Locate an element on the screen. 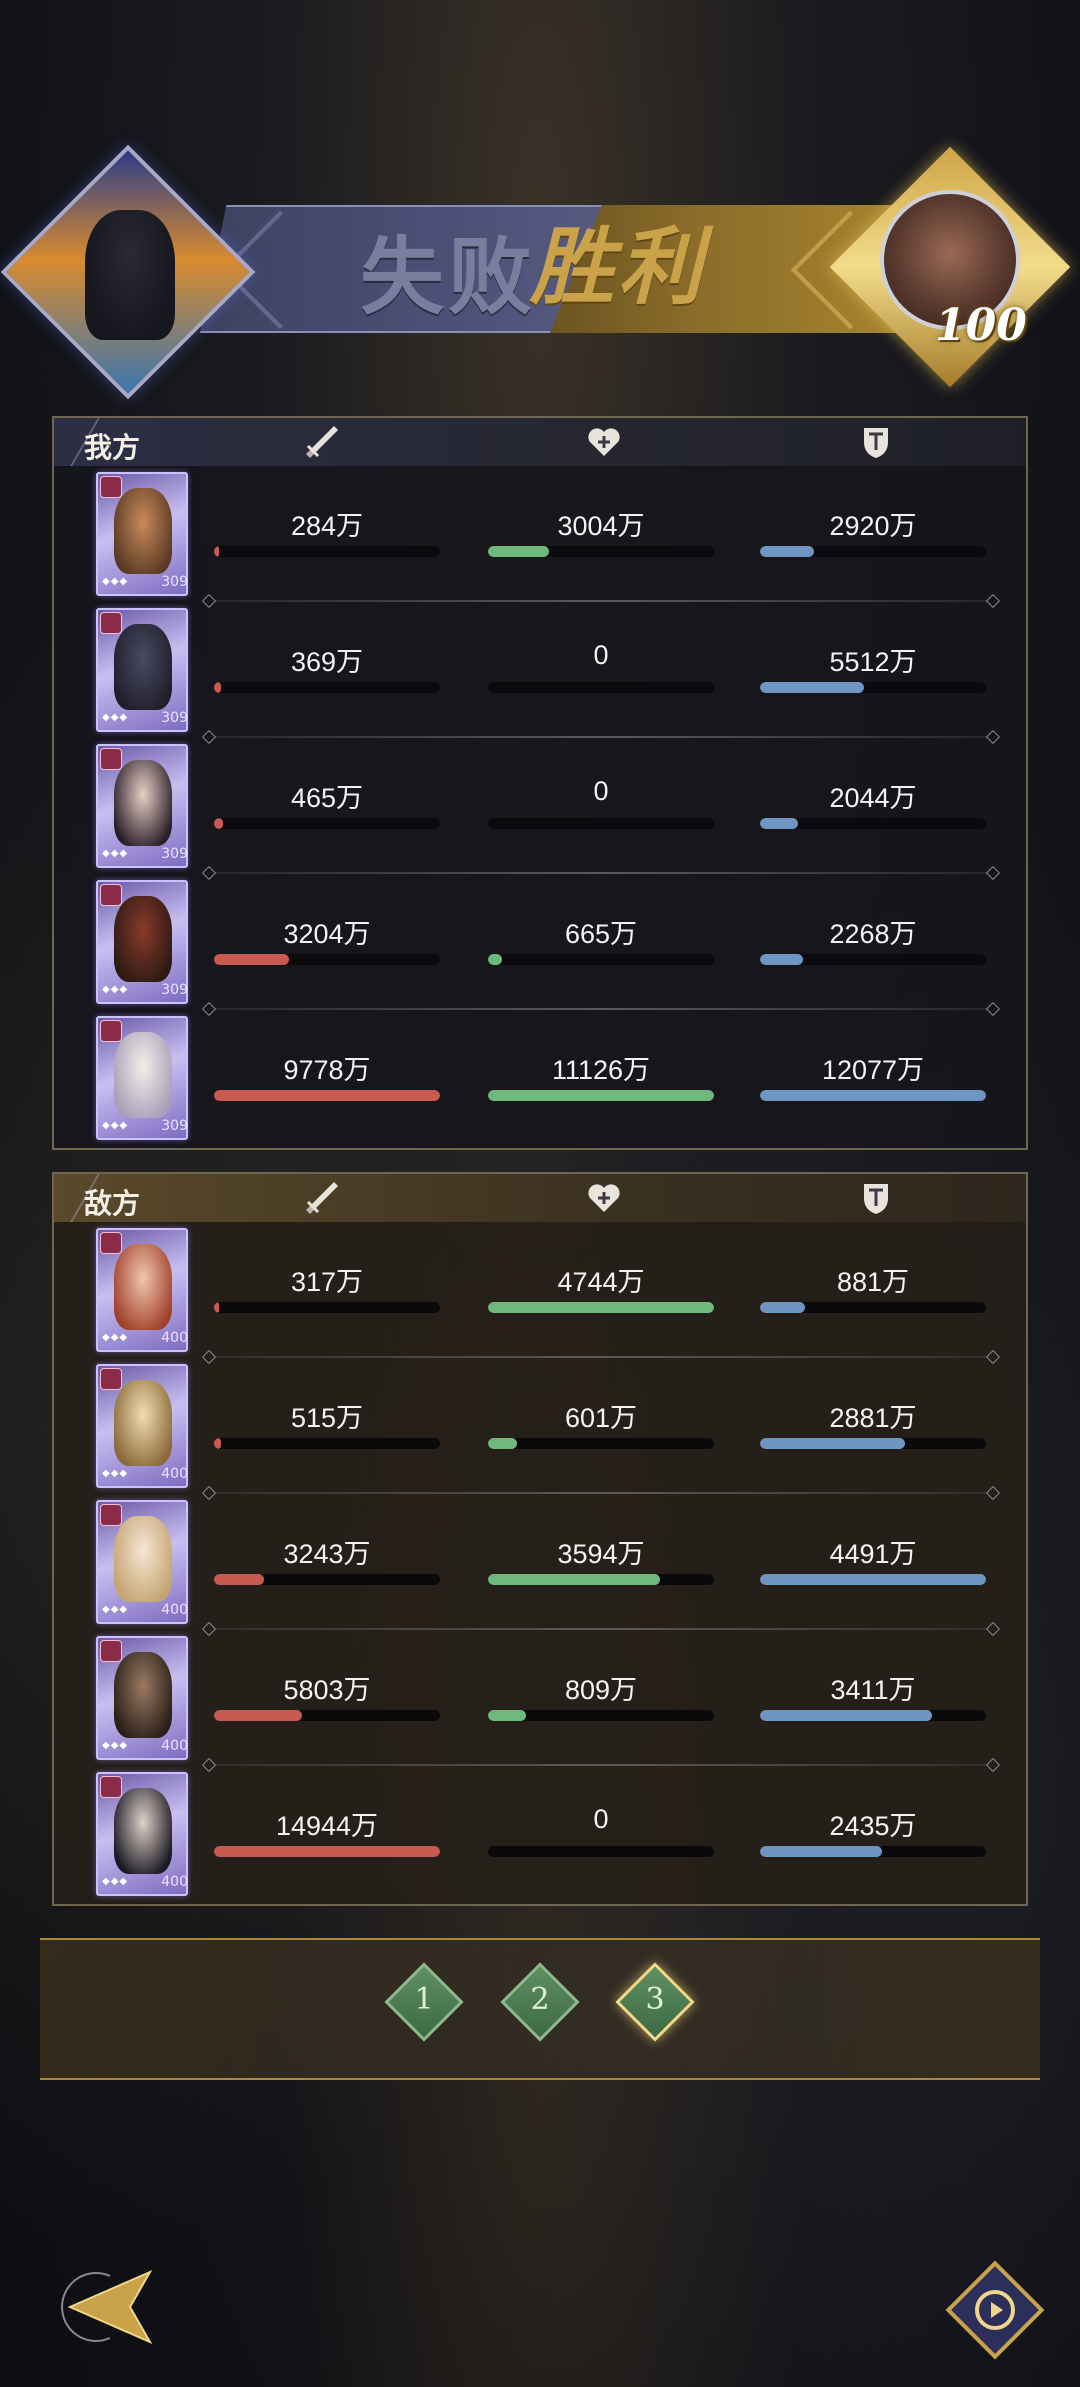  defense-value: 4491万 is located at coordinates (873, 1554).